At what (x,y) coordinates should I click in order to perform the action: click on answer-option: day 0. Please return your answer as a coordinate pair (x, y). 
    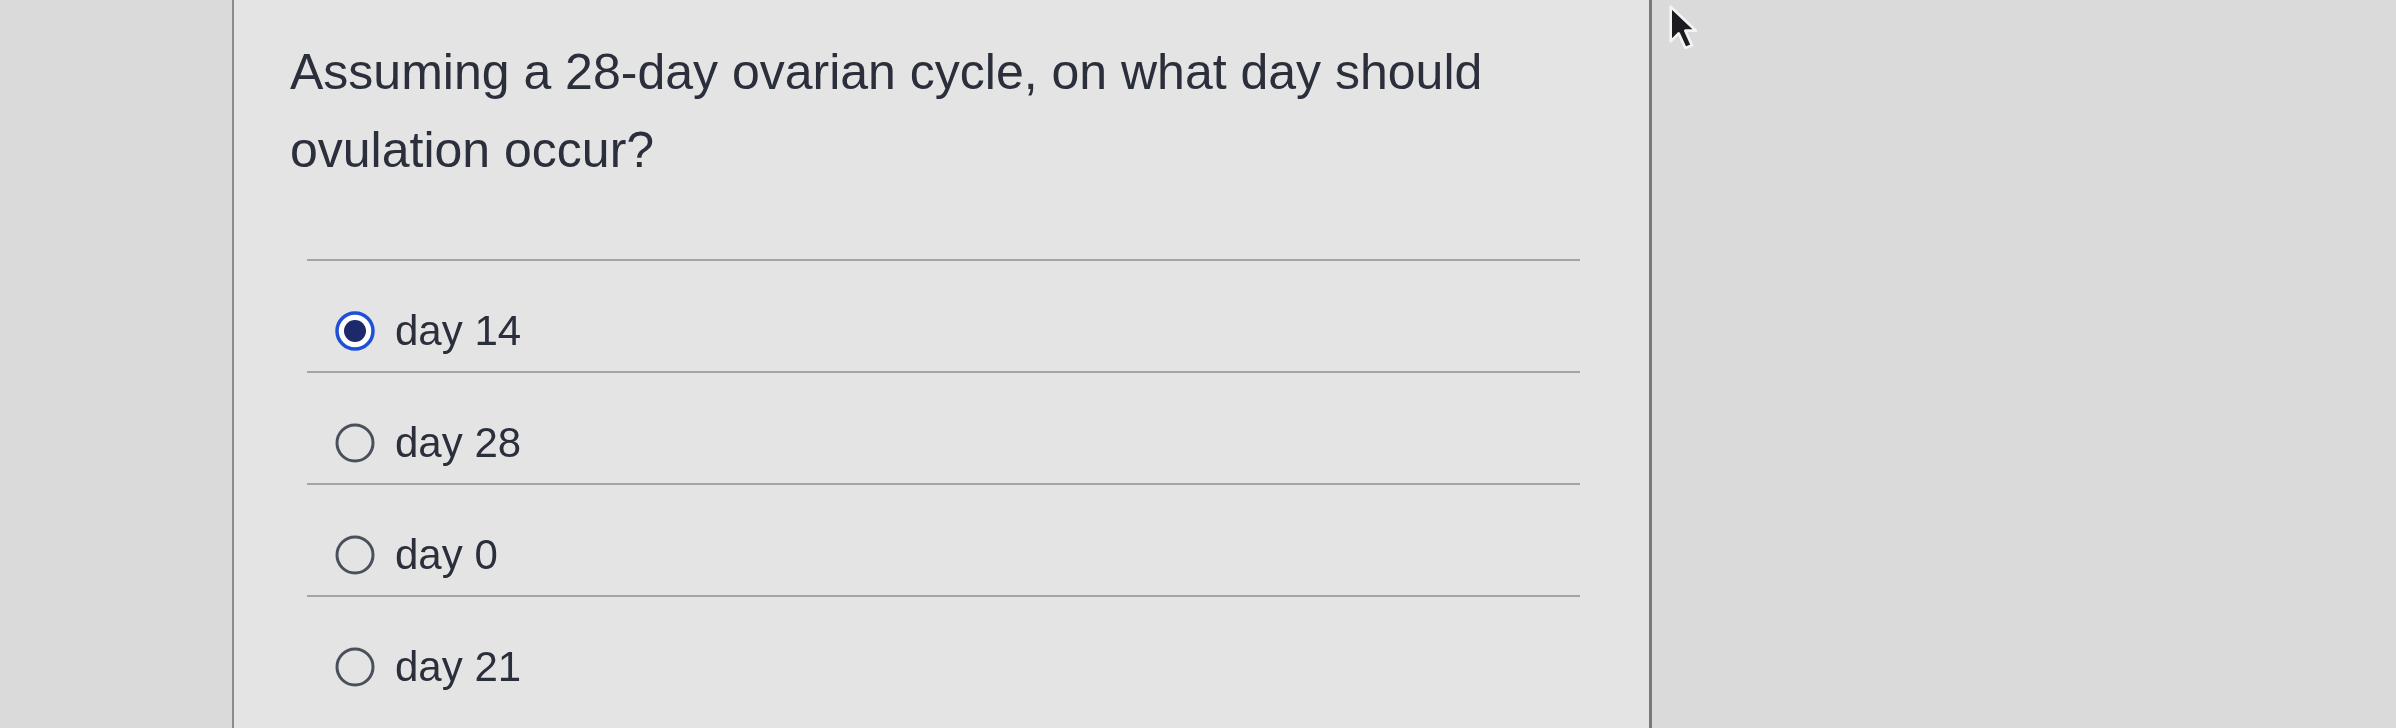
    Looking at the image, I should click on (416, 555).